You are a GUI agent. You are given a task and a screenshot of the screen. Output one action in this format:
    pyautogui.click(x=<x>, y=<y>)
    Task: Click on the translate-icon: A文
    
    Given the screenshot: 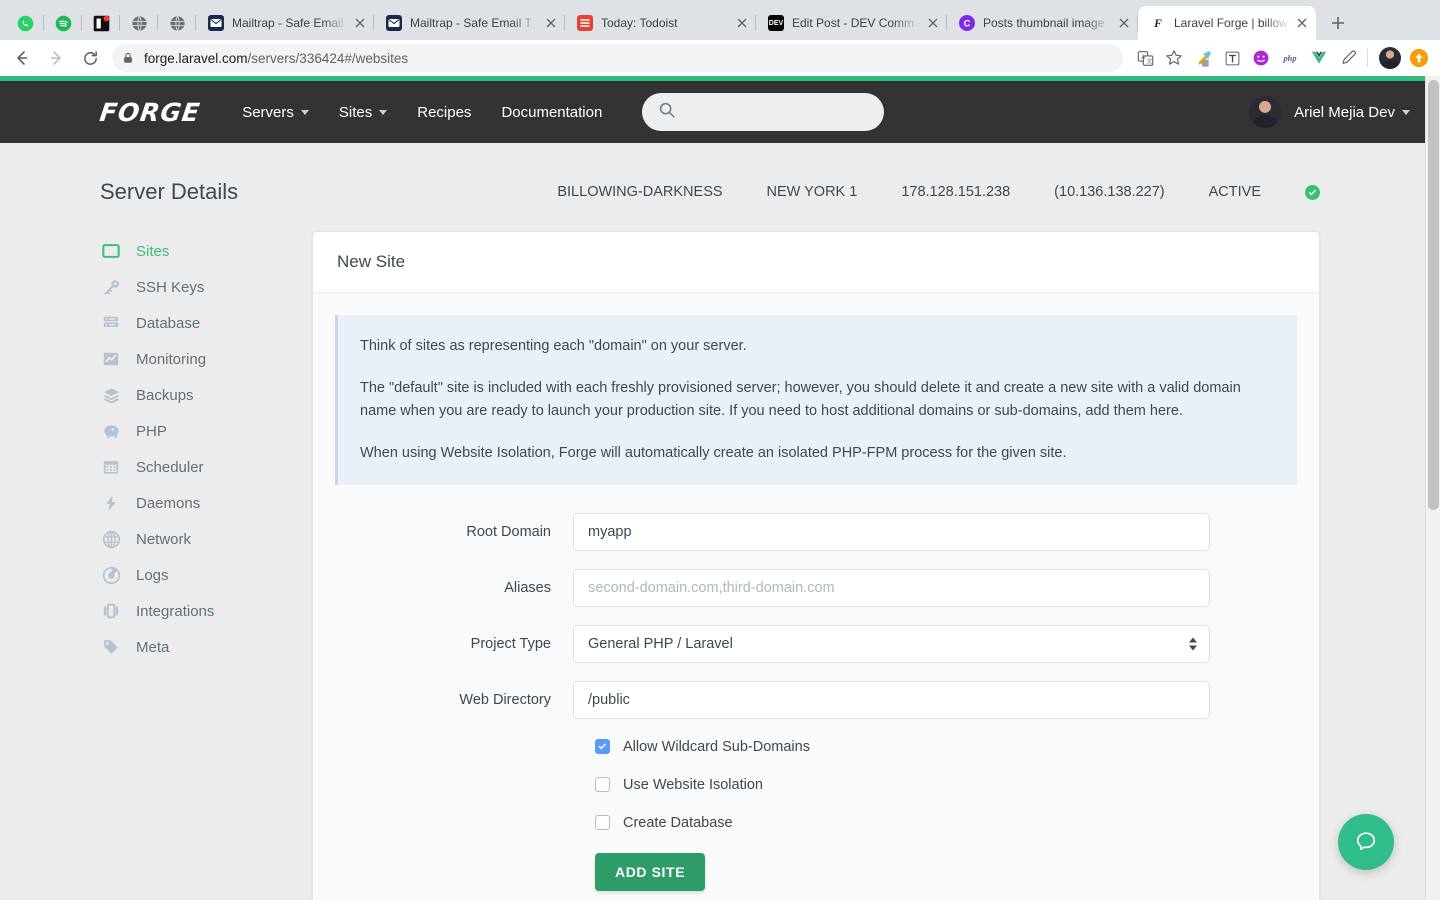 What is the action you would take?
    pyautogui.click(x=1145, y=58)
    